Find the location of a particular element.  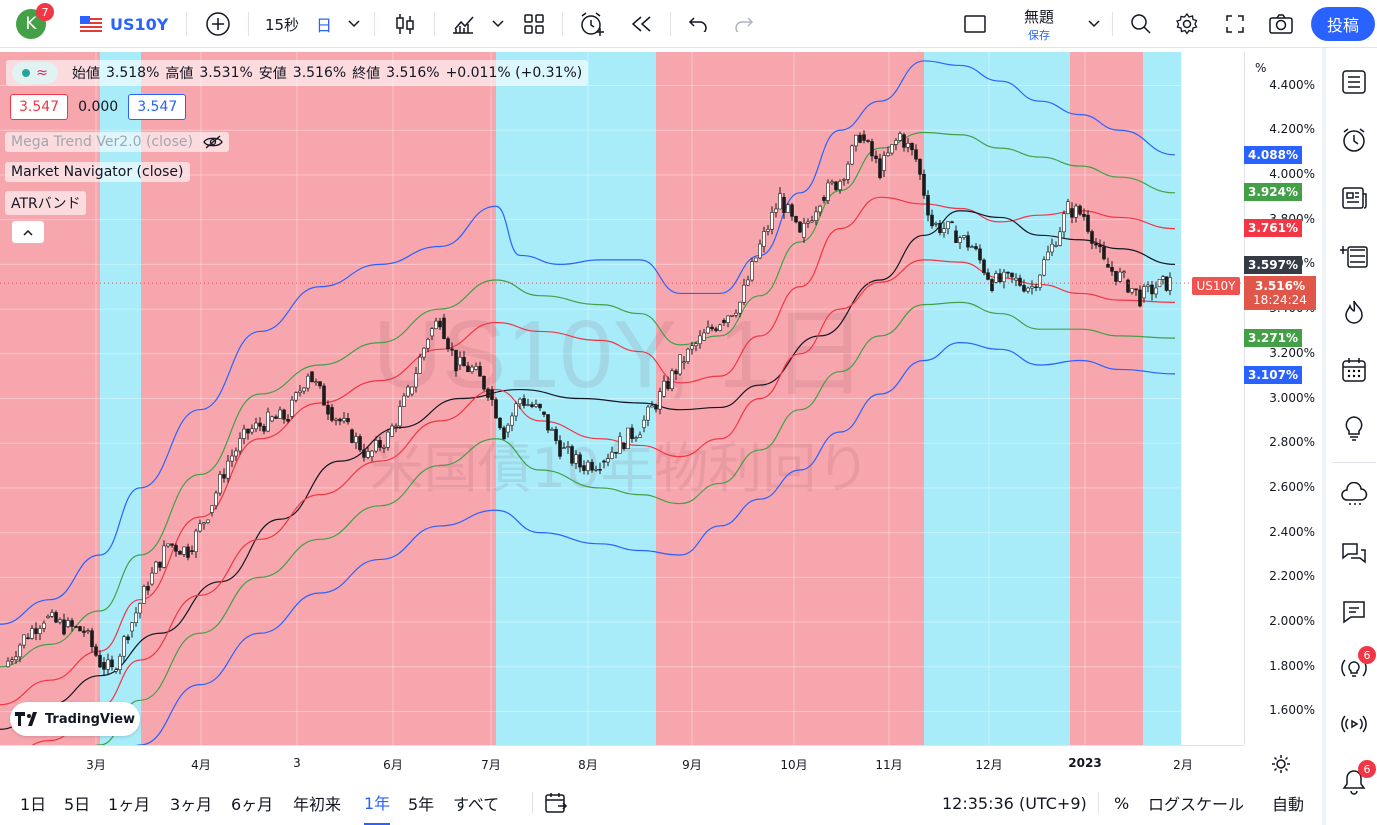

alert-button is located at coordinates (592, 24).